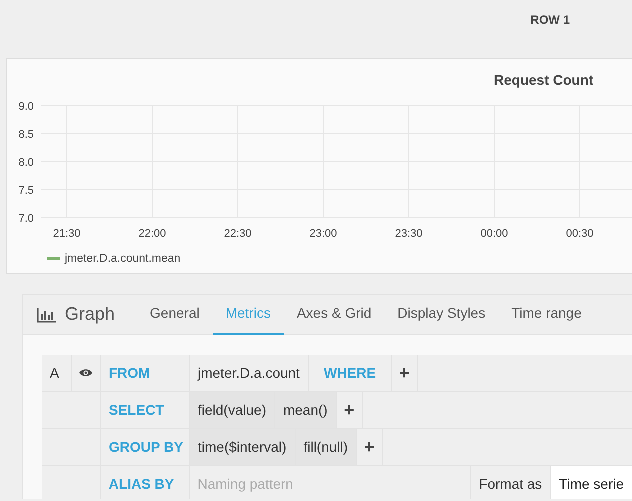 This screenshot has width=632, height=501. I want to click on x-tick-label: 21:30, so click(67, 234).